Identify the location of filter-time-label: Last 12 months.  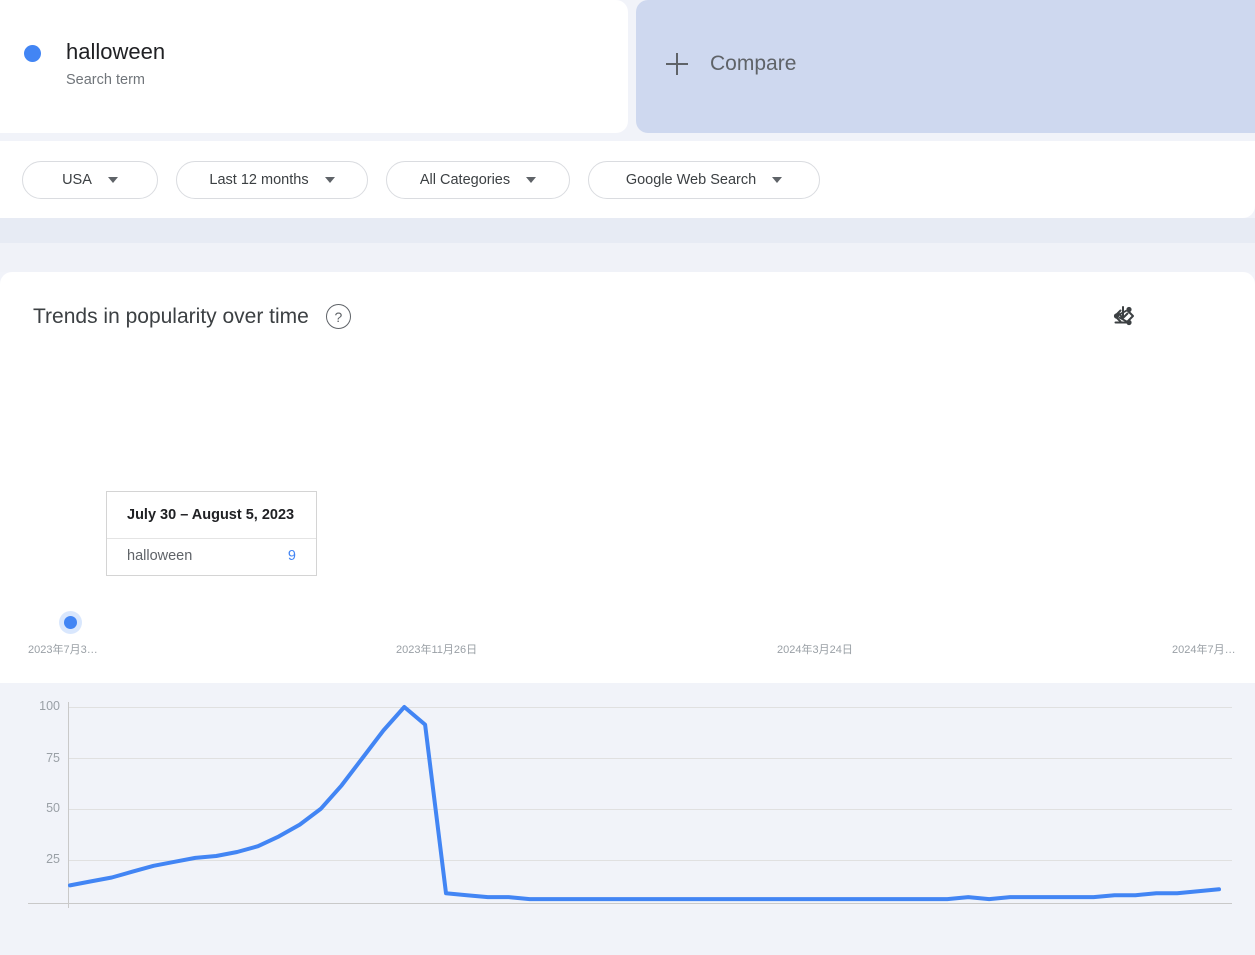
(259, 180).